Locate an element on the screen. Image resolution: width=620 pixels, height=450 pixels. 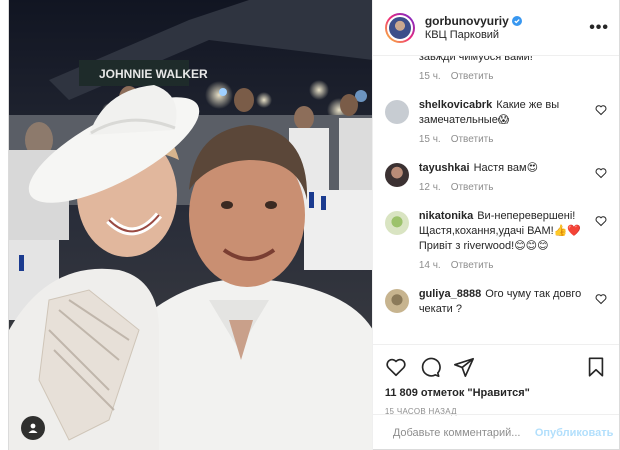
comment-item: guliya_8888 Ого чуму так довго чекати ? is located at coordinates (495, 302).